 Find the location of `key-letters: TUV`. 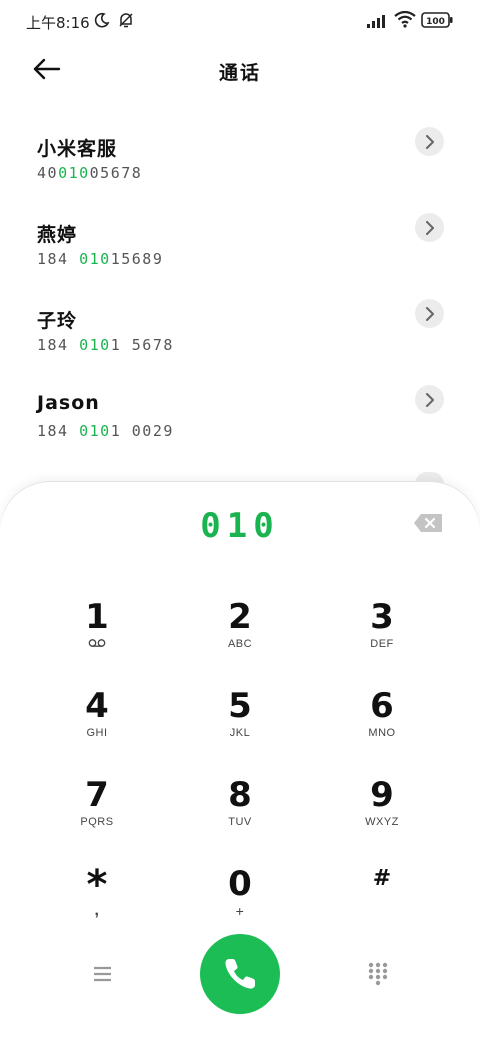

key-letters: TUV is located at coordinates (240, 822).